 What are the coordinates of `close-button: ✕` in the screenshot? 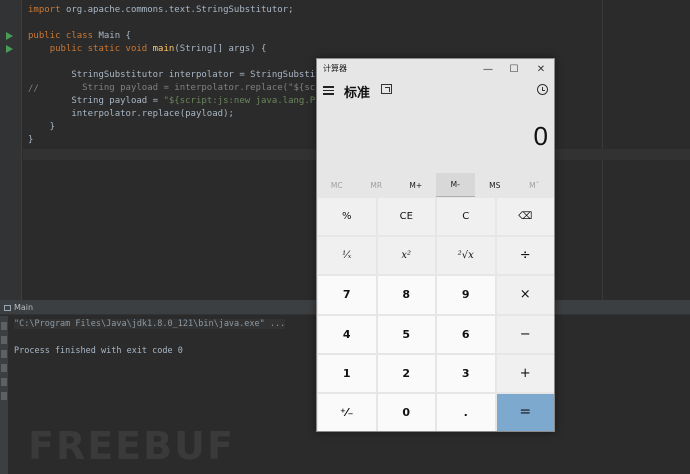 It's located at (541, 69).